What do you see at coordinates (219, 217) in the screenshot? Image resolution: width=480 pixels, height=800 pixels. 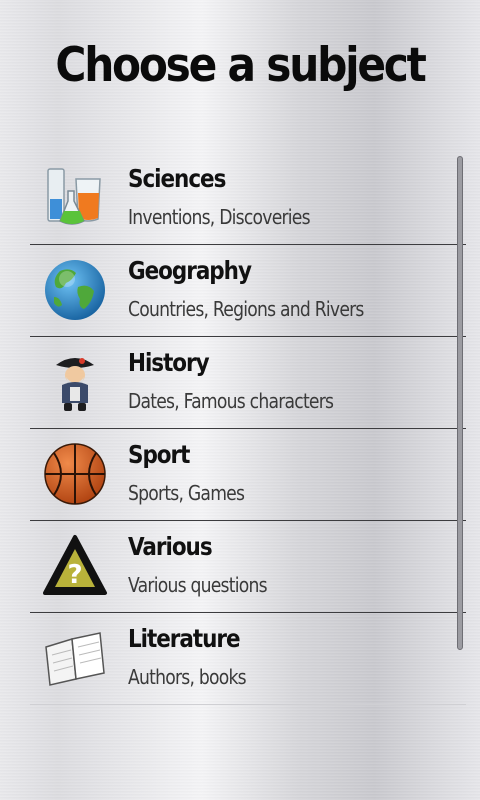 I see `subject-subtitle: Inventions, Discoveries` at bounding box center [219, 217].